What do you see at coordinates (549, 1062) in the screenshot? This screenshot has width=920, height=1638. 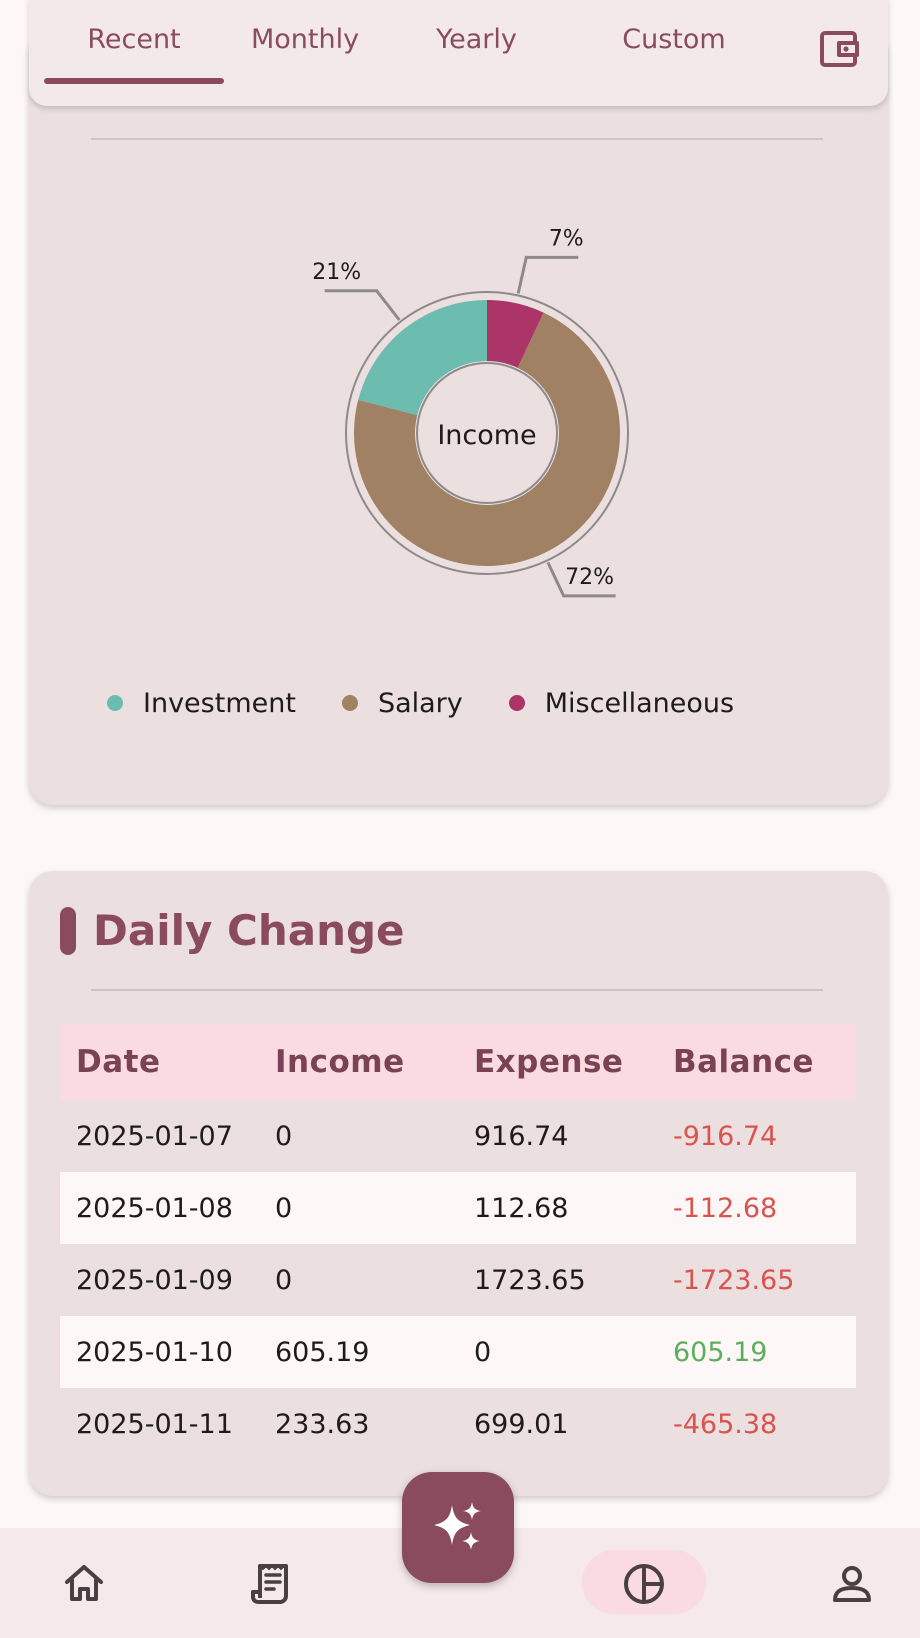 I see `column-header: Expense` at bounding box center [549, 1062].